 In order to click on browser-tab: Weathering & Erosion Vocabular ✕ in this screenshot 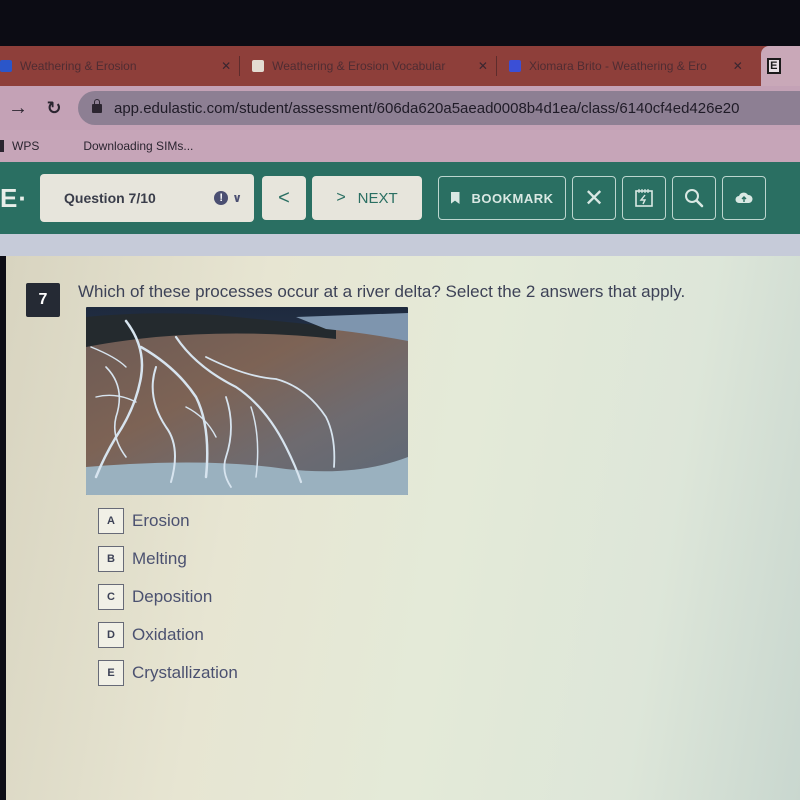, I will do `click(368, 66)`.